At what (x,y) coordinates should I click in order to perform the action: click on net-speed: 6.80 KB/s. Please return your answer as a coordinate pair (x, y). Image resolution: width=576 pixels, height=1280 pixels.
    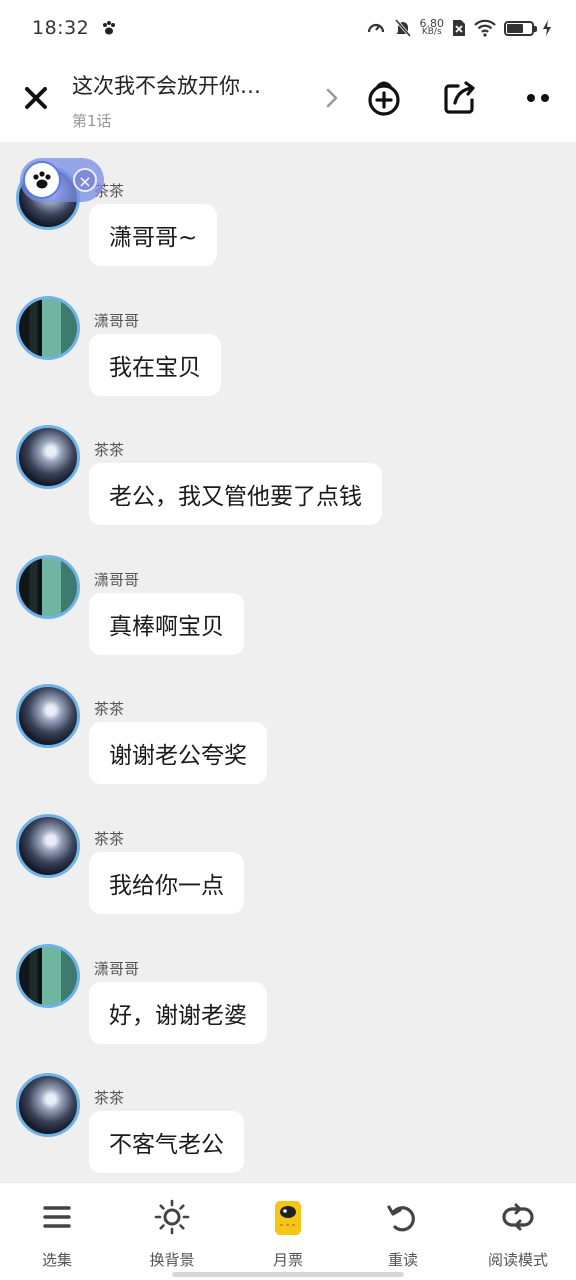
    Looking at the image, I should click on (432, 27).